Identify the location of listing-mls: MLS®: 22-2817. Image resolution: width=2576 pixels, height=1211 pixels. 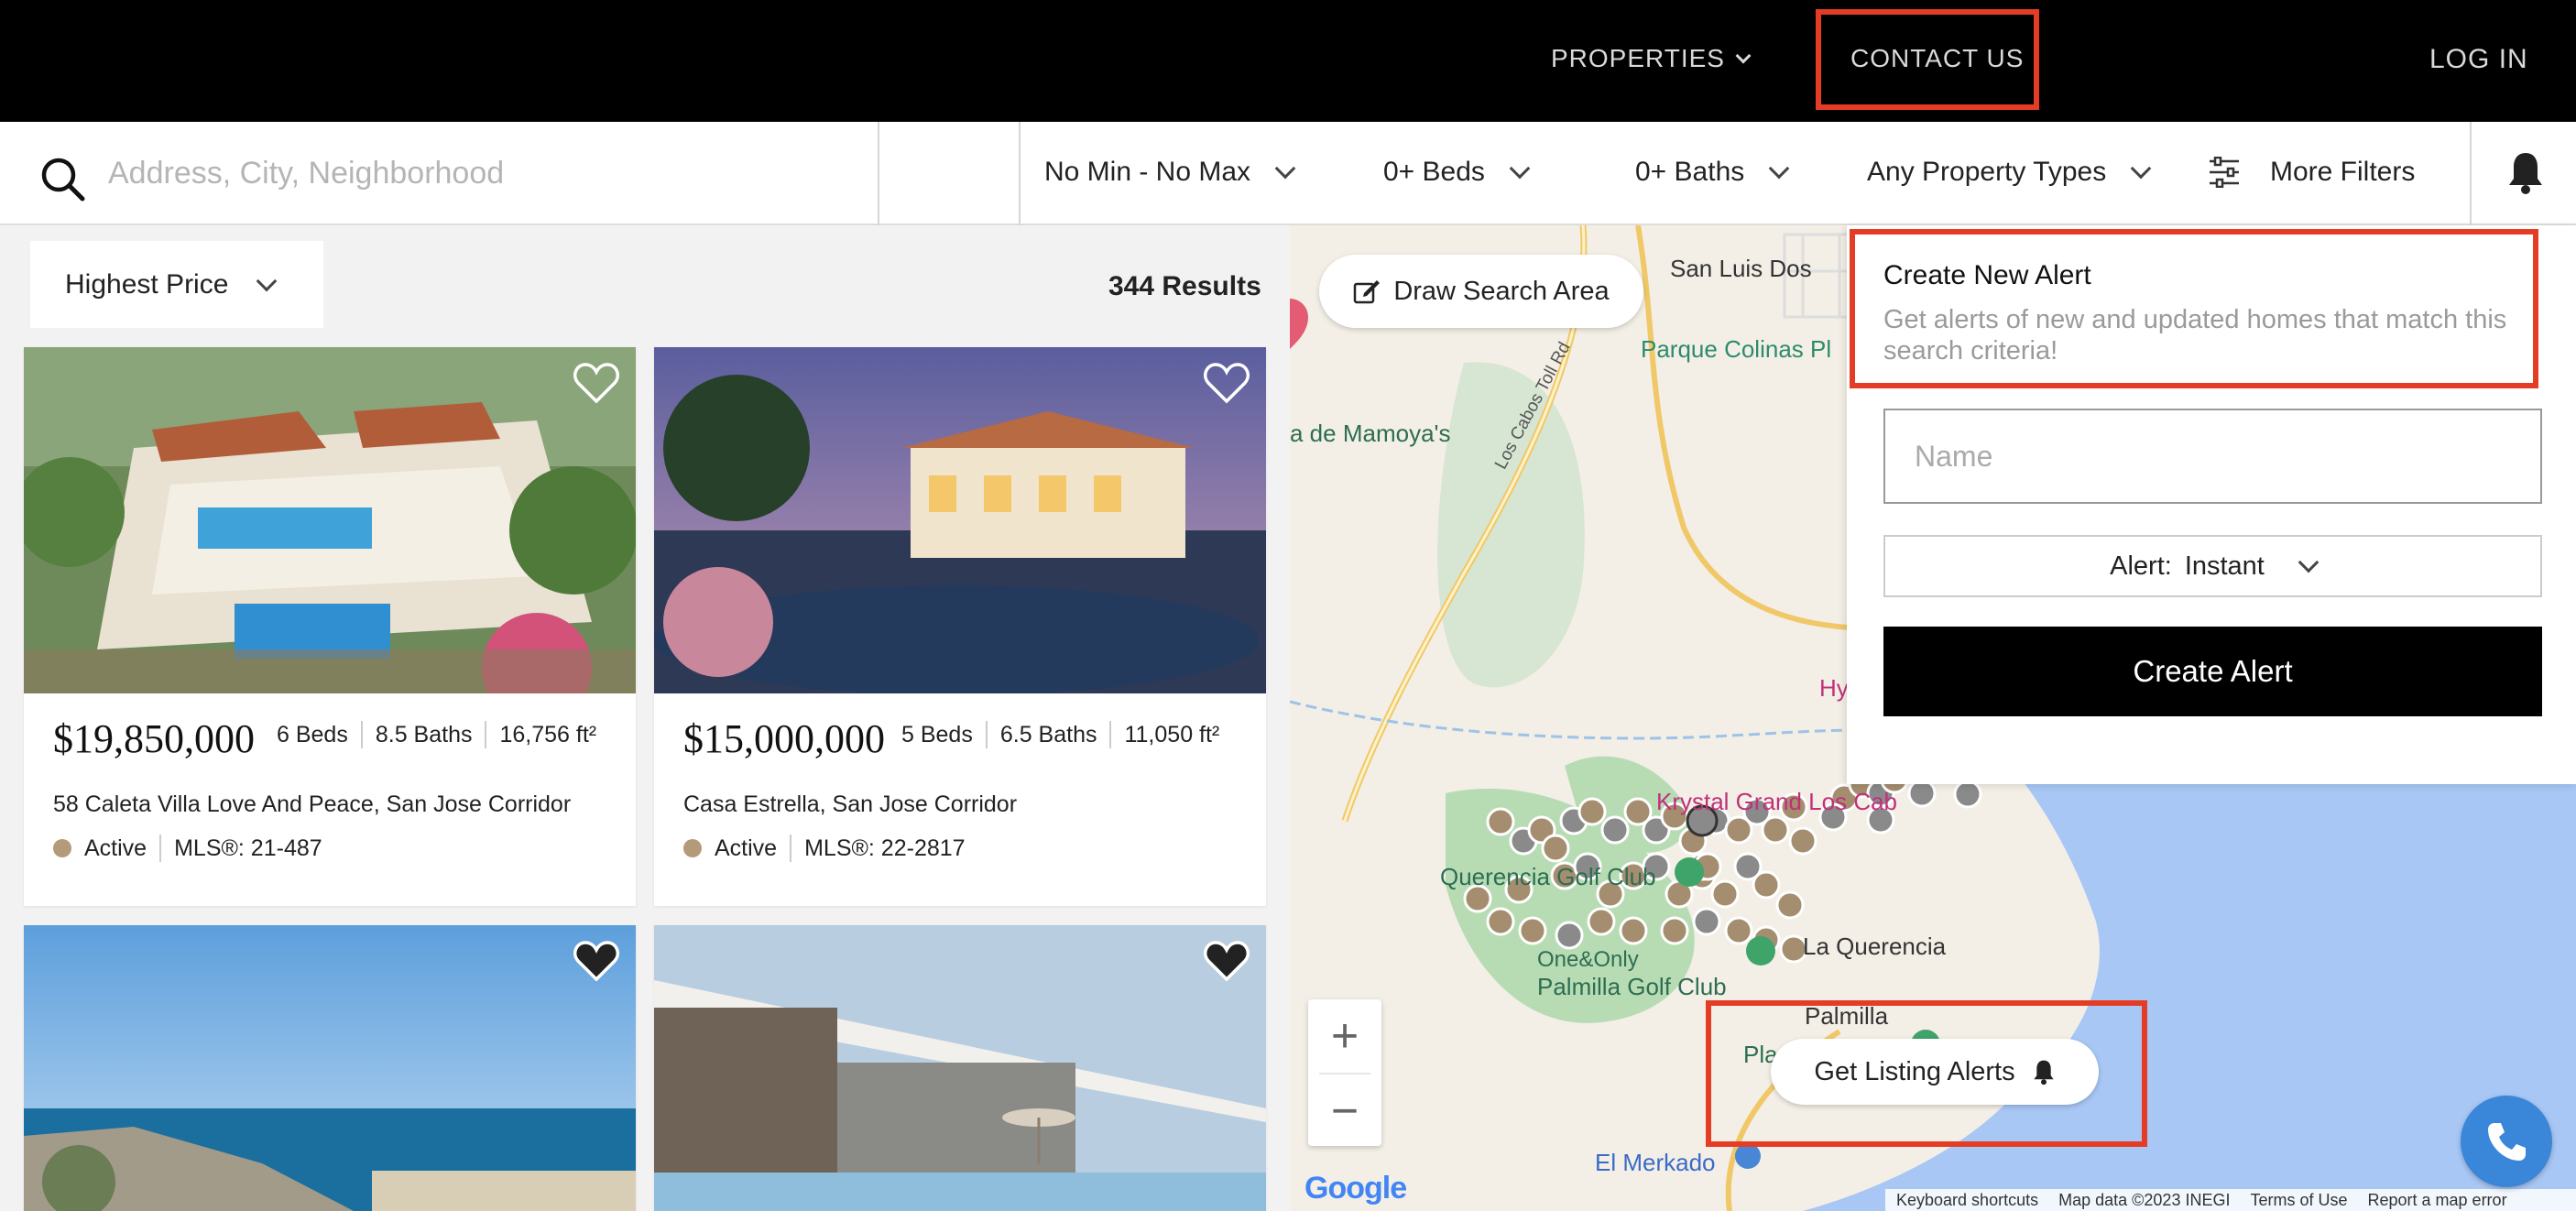
(885, 848).